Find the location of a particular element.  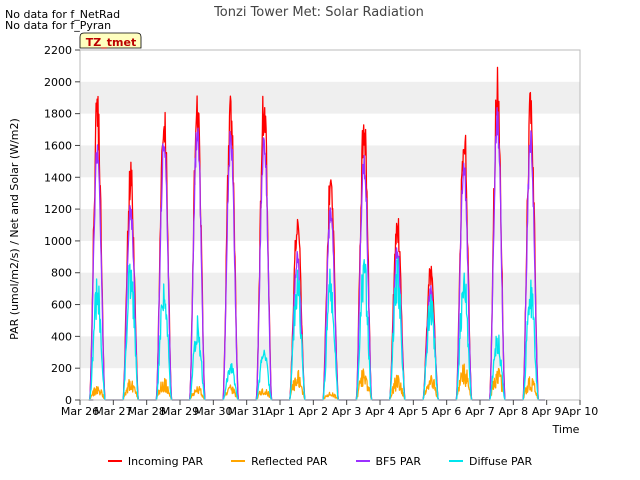

y-tick-label: 1200 is located at coordinates (58, 209).